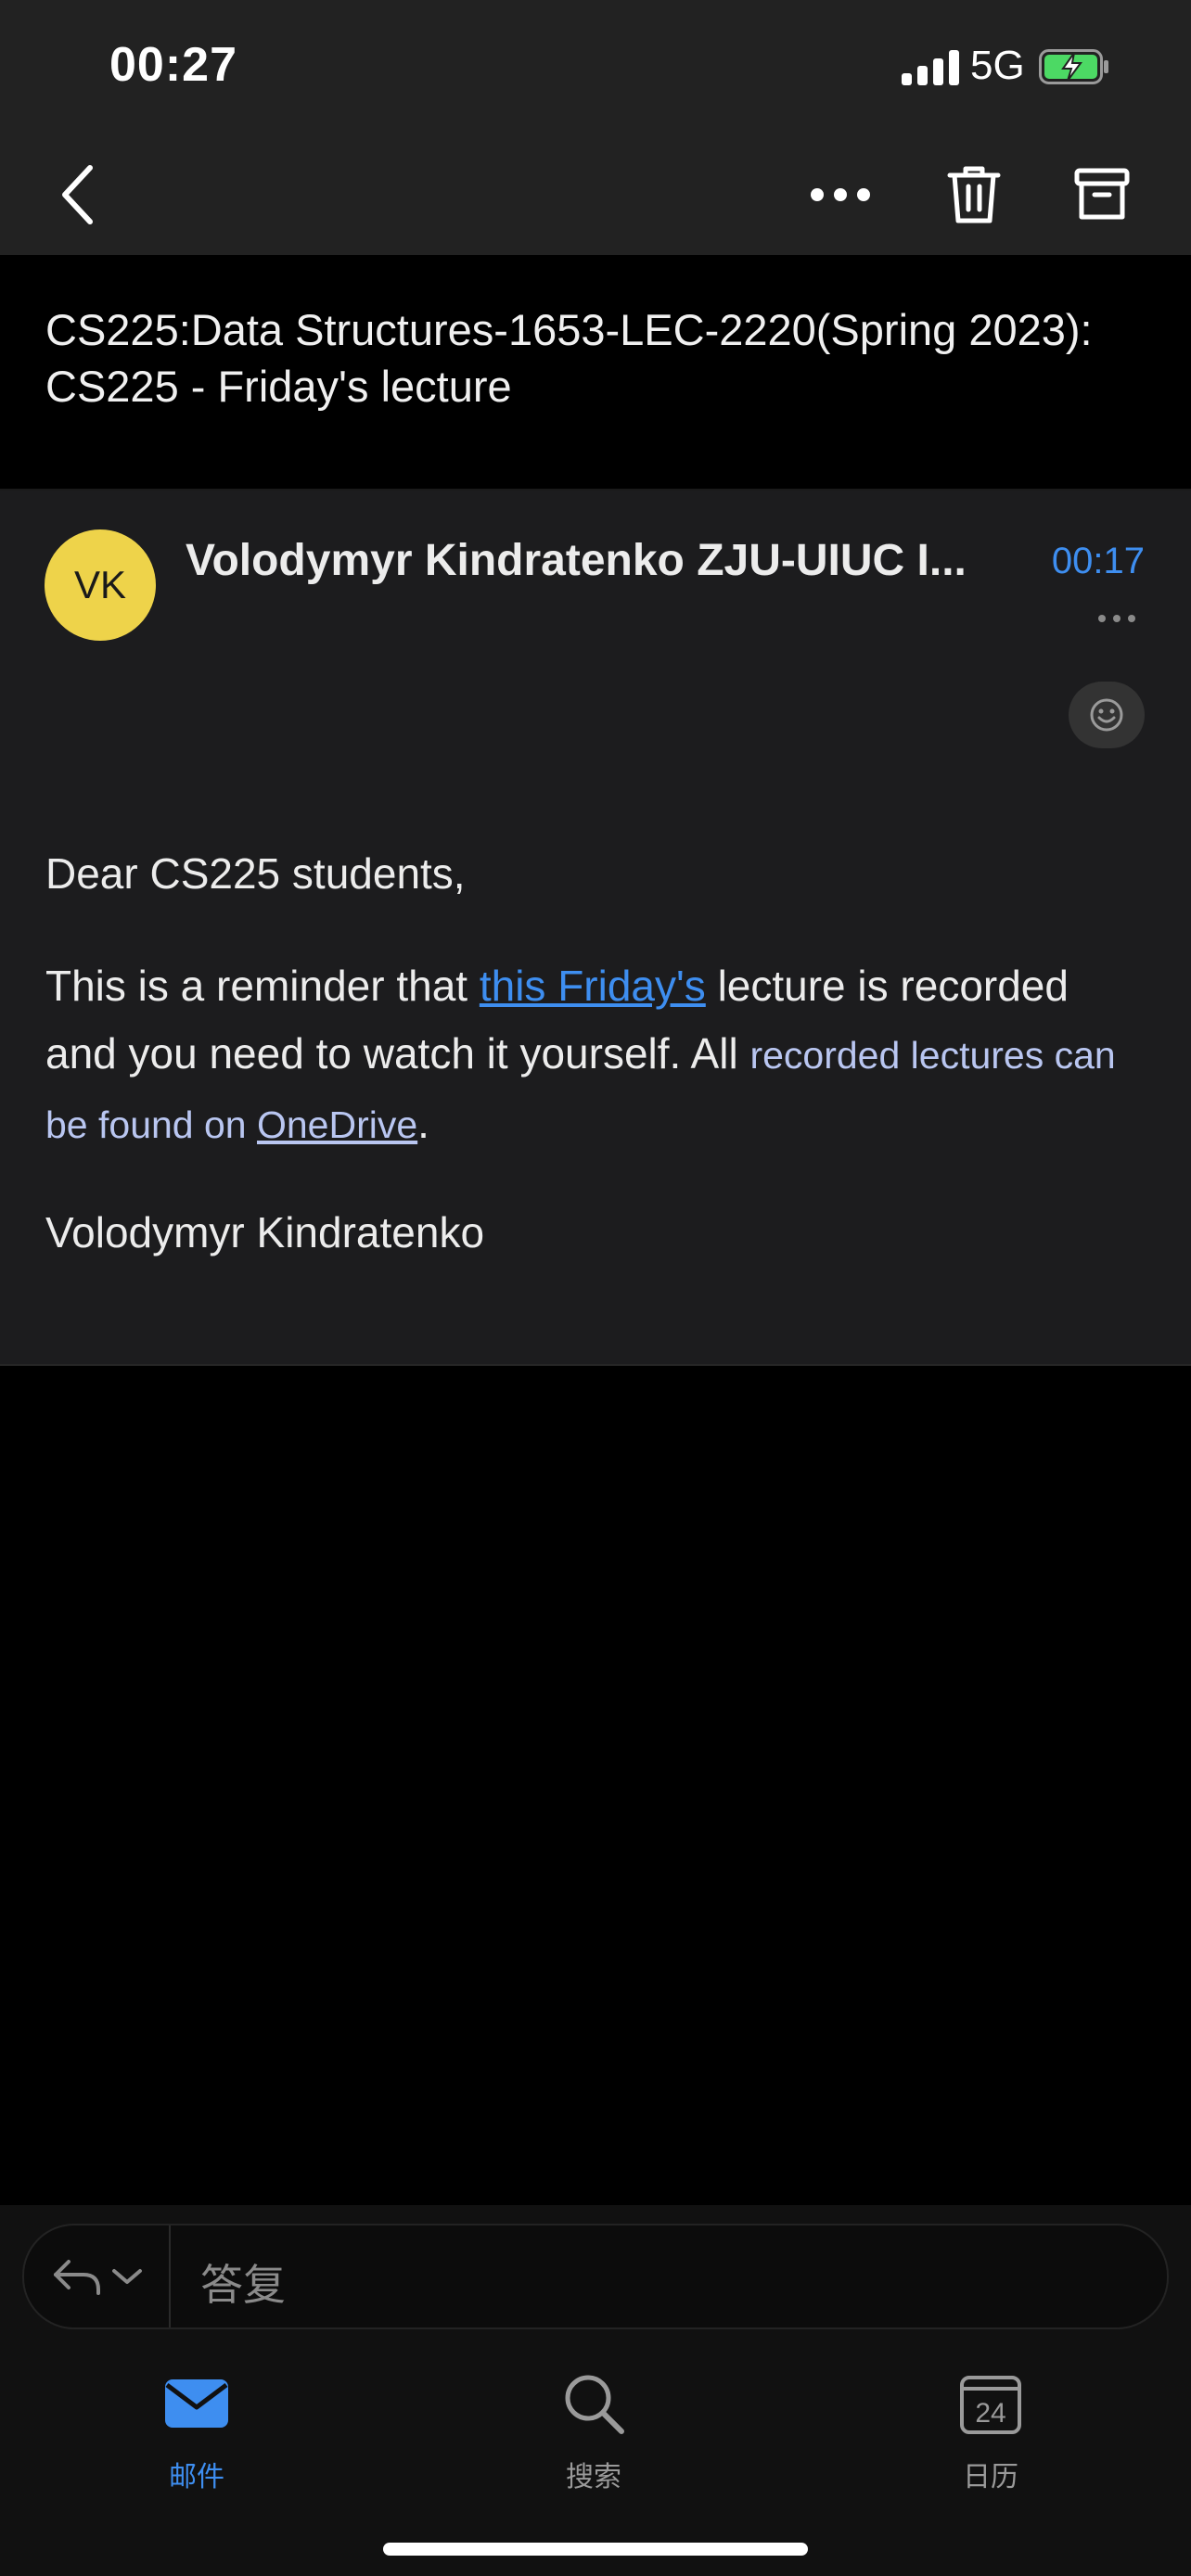 Image resolution: width=1191 pixels, height=2576 pixels. I want to click on back-button, so click(78, 195).